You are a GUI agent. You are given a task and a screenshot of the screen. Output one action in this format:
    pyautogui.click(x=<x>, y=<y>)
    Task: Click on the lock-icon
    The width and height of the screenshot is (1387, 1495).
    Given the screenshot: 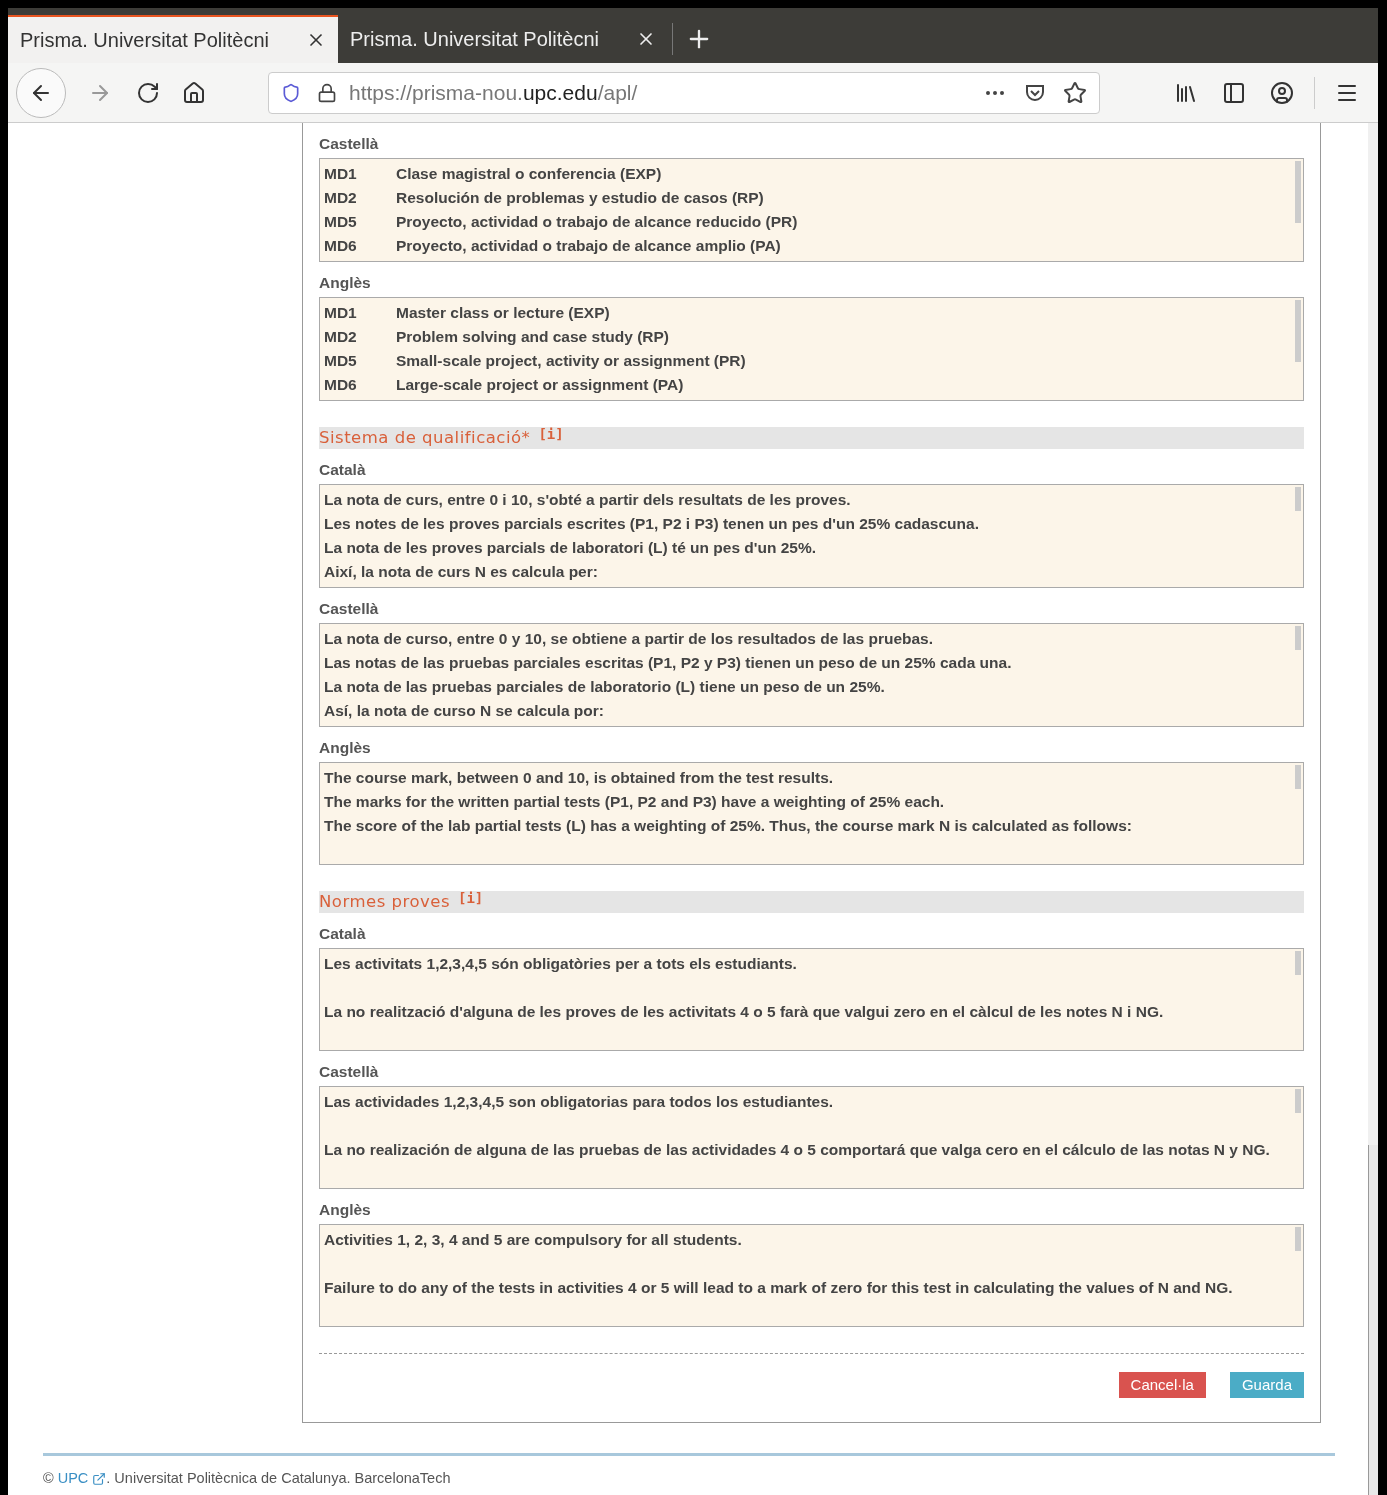 What is the action you would take?
    pyautogui.click(x=327, y=92)
    